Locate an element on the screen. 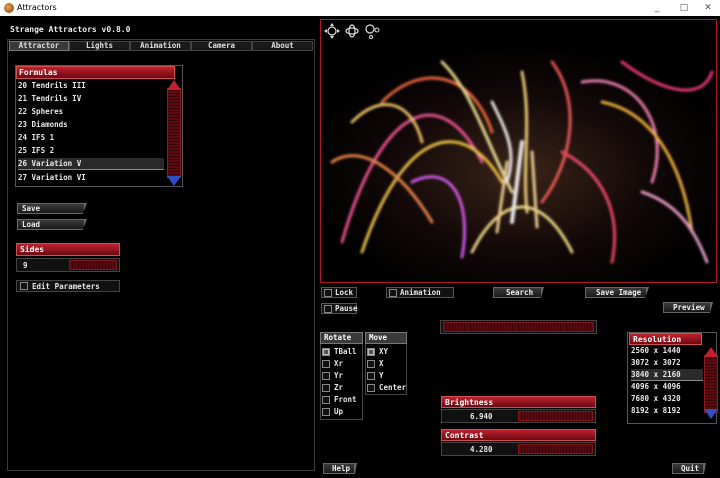  resolution-item: 8192 x 8192 is located at coordinates (667, 411).